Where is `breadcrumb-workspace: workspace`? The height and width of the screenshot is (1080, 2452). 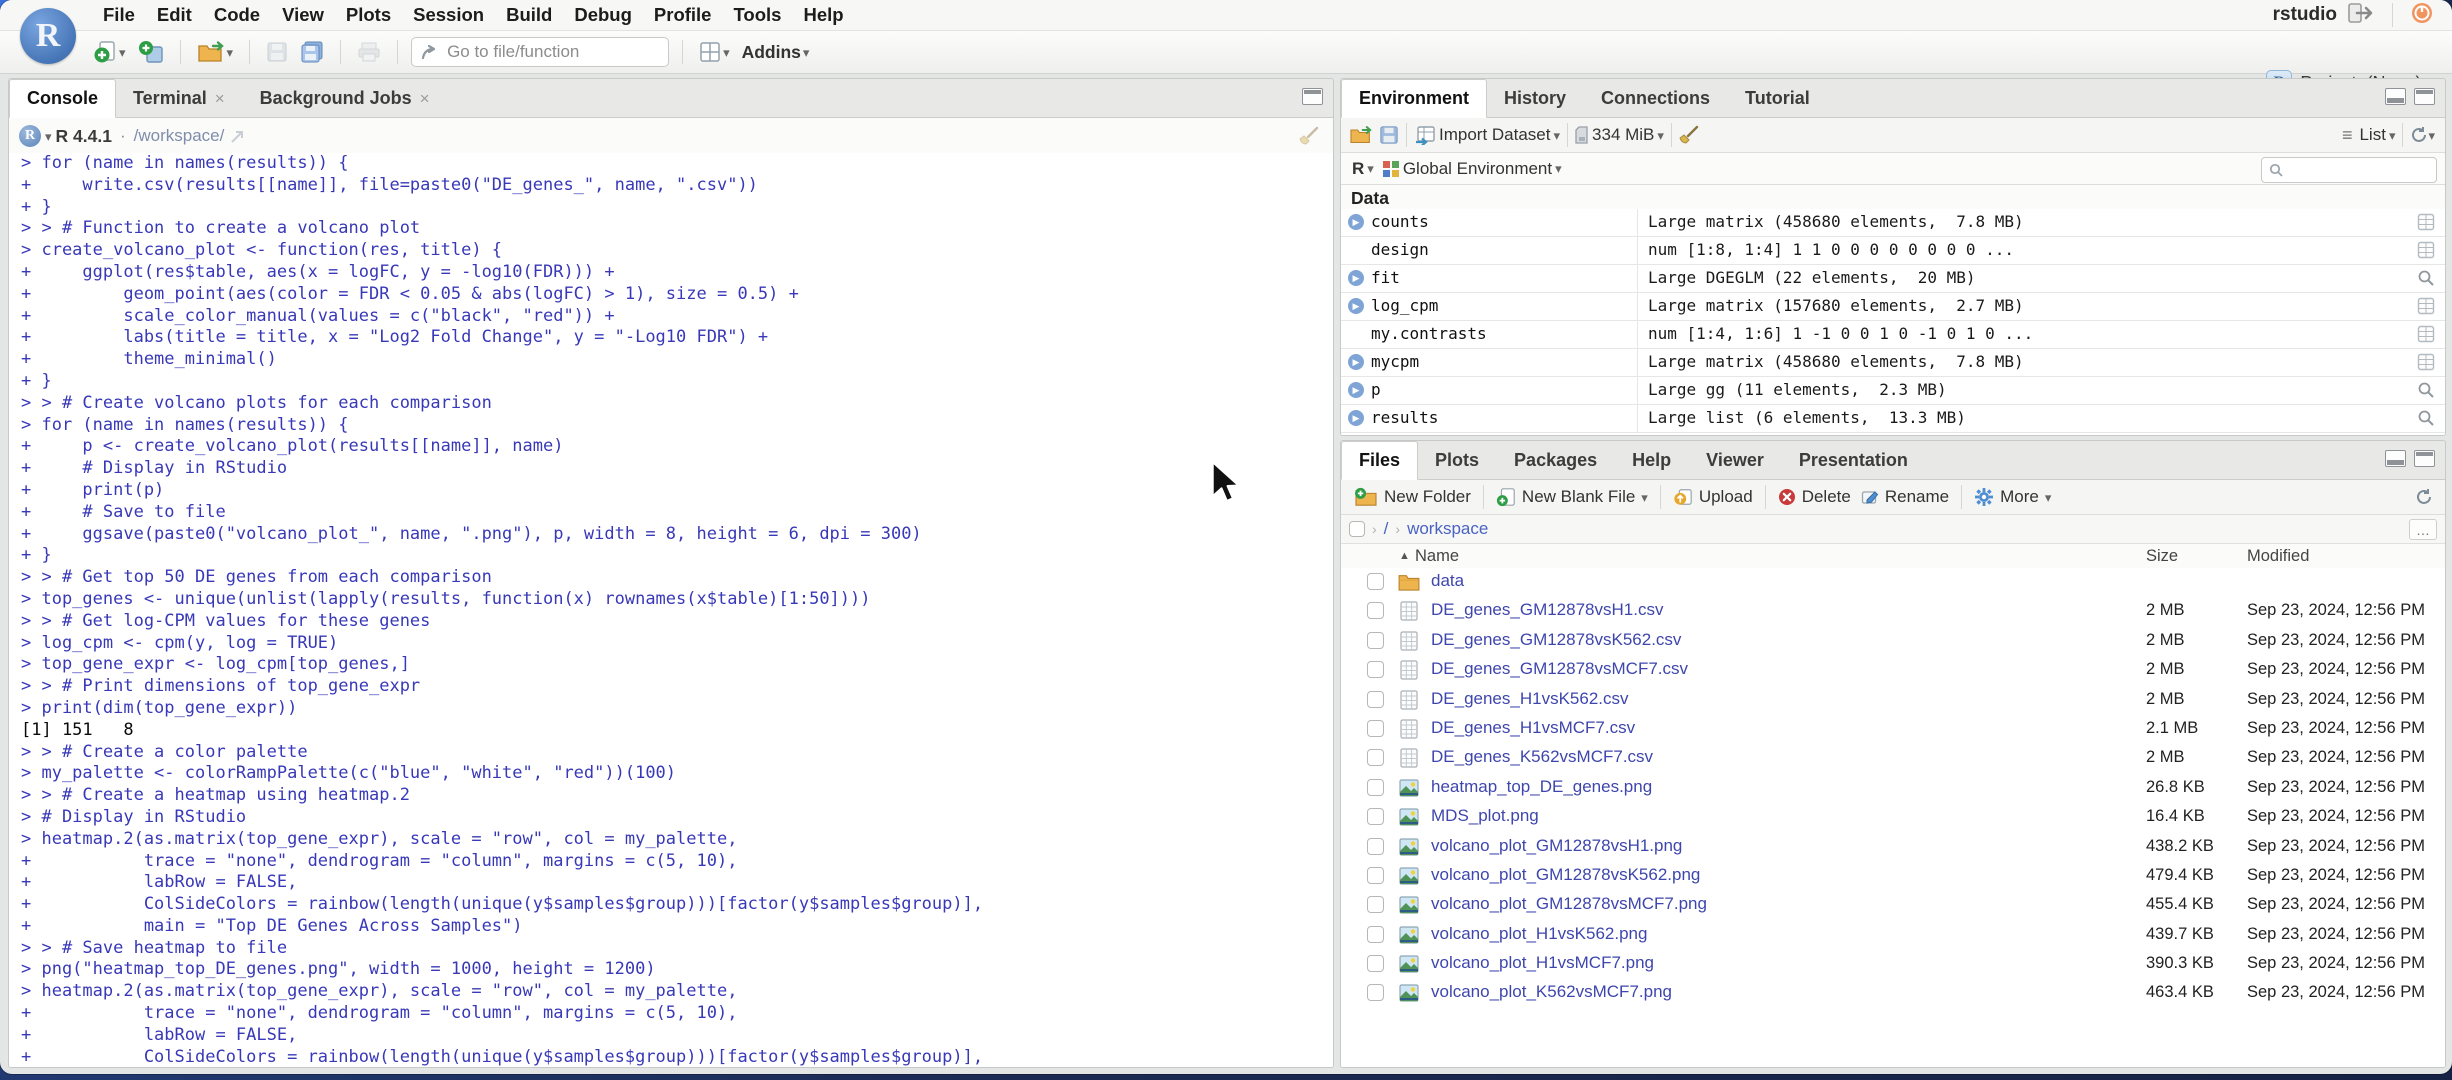
breadcrumb-workspace: workspace is located at coordinates (1447, 529).